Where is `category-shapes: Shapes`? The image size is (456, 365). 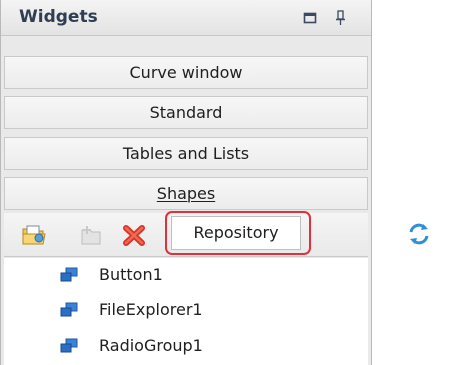 category-shapes: Shapes is located at coordinates (186, 193).